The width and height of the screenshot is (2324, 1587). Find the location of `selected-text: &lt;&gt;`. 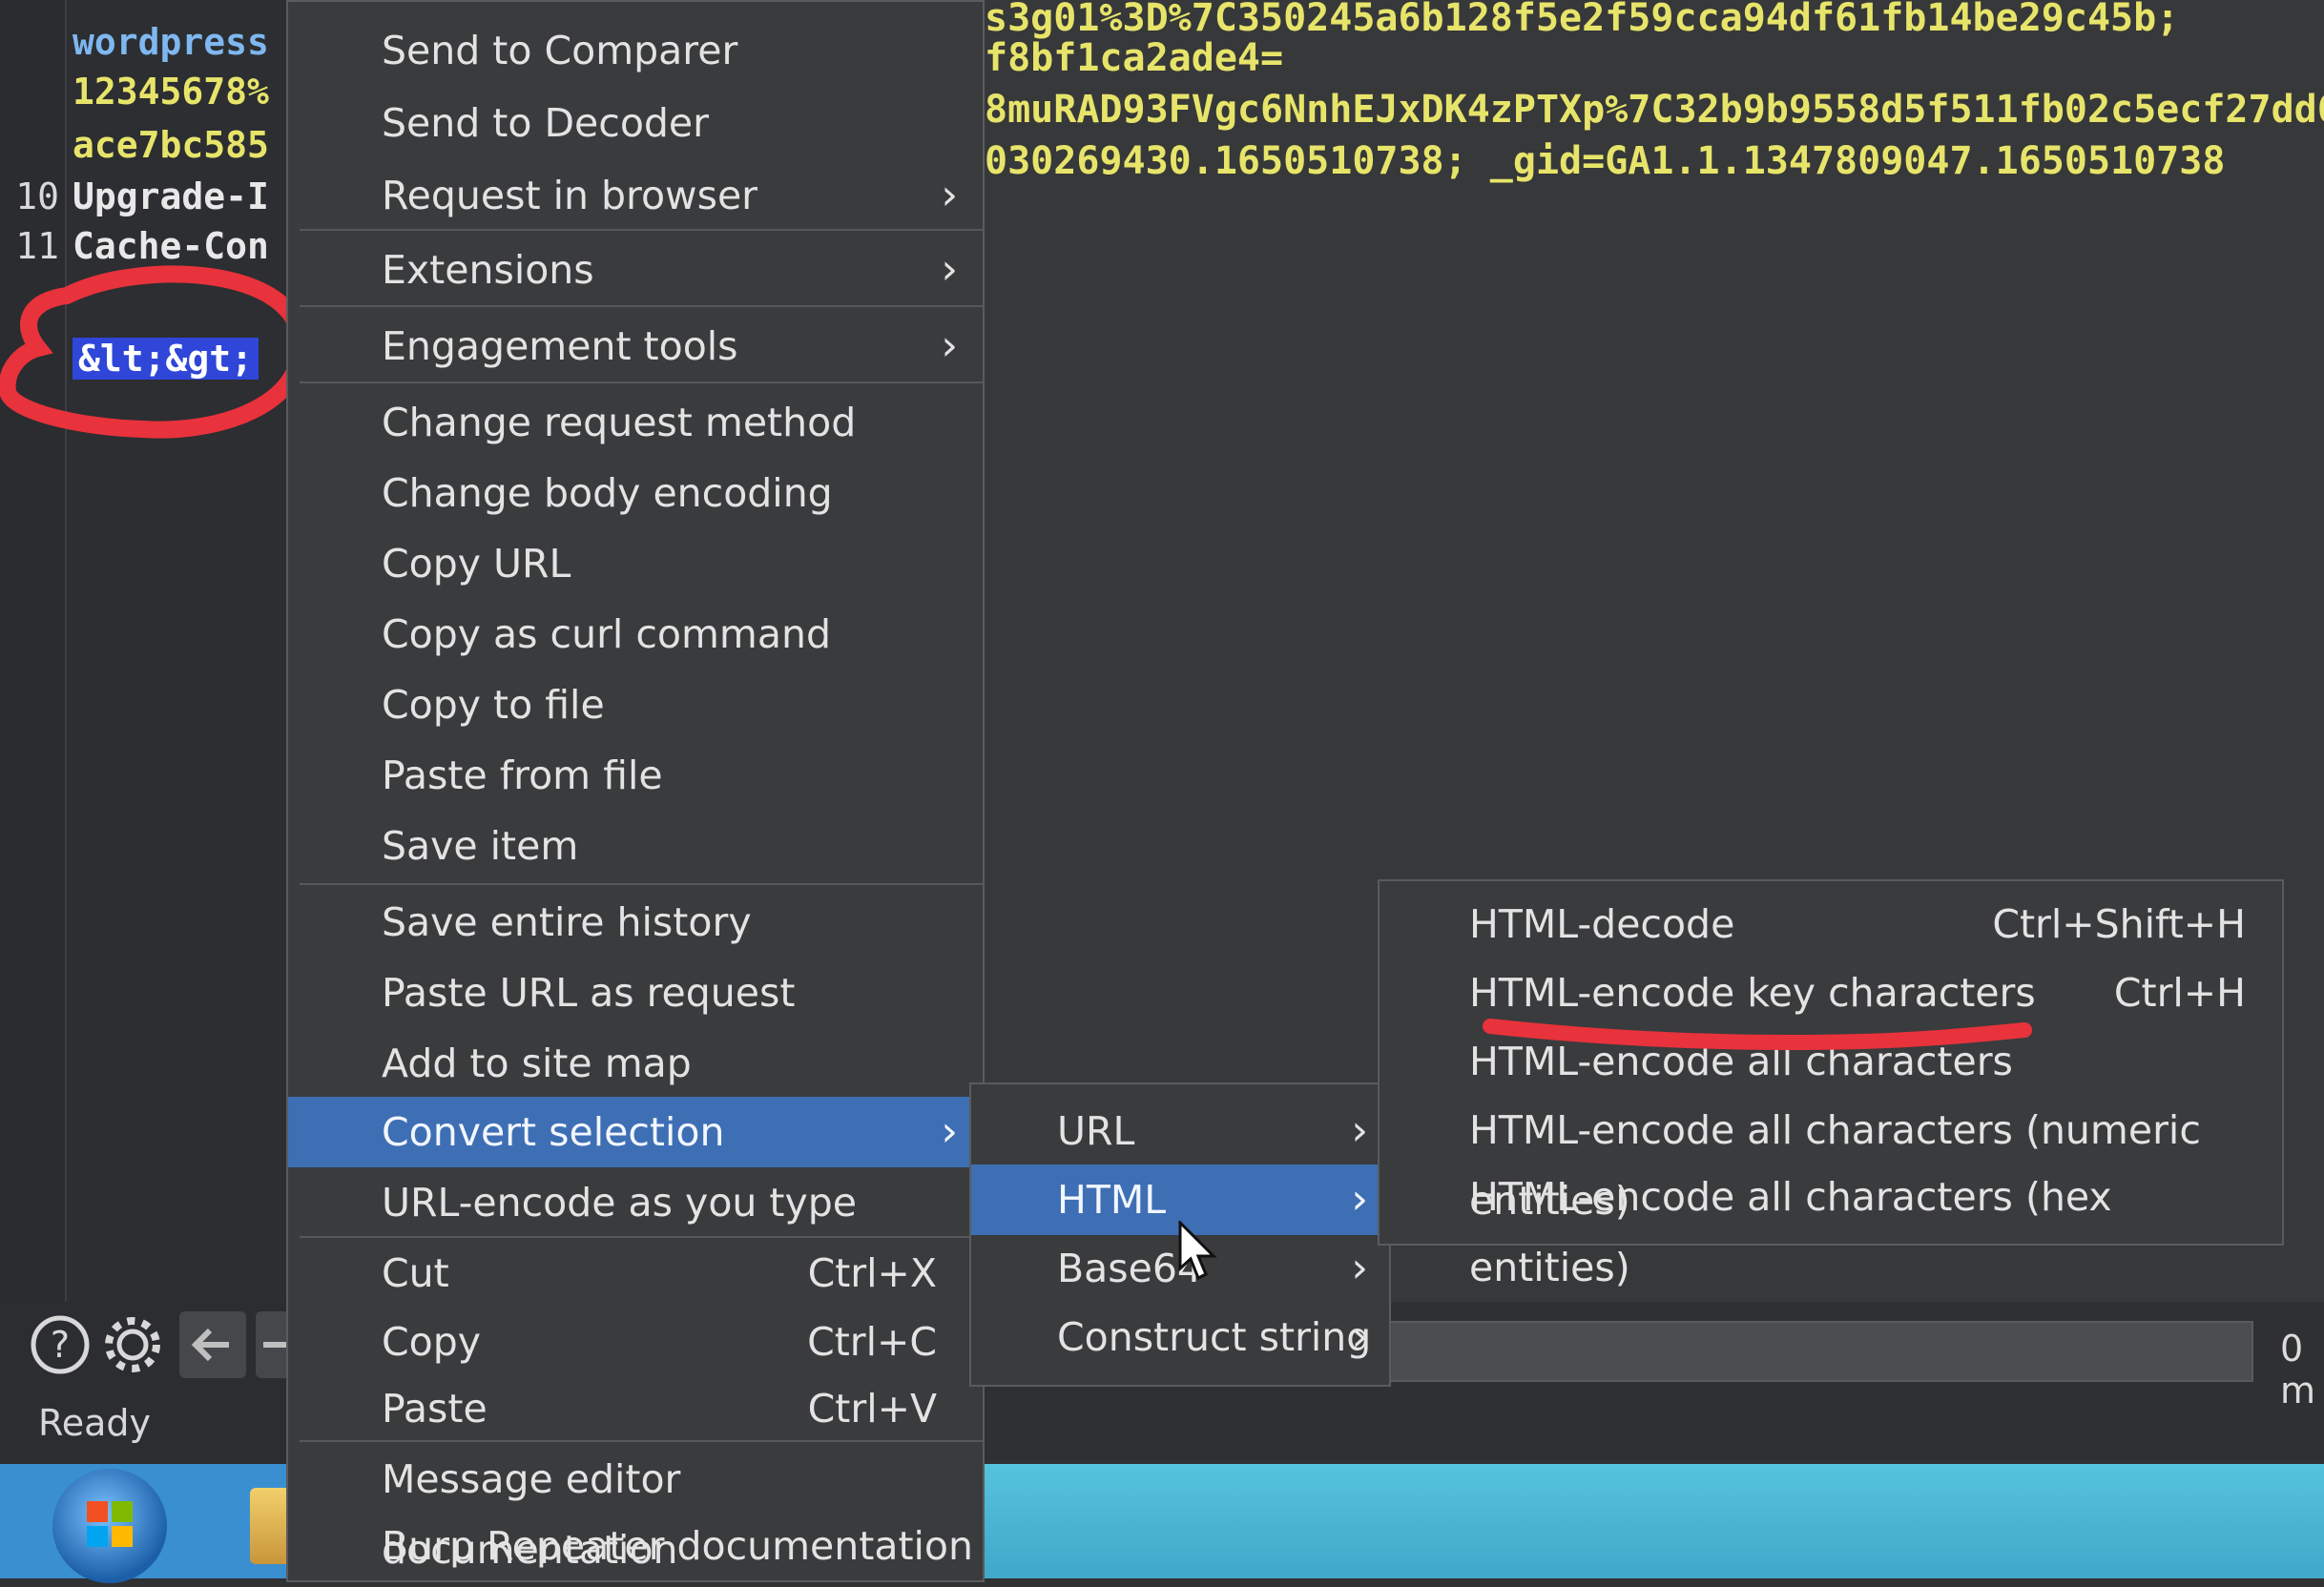

selected-text: &lt;&gt; is located at coordinates (166, 359).